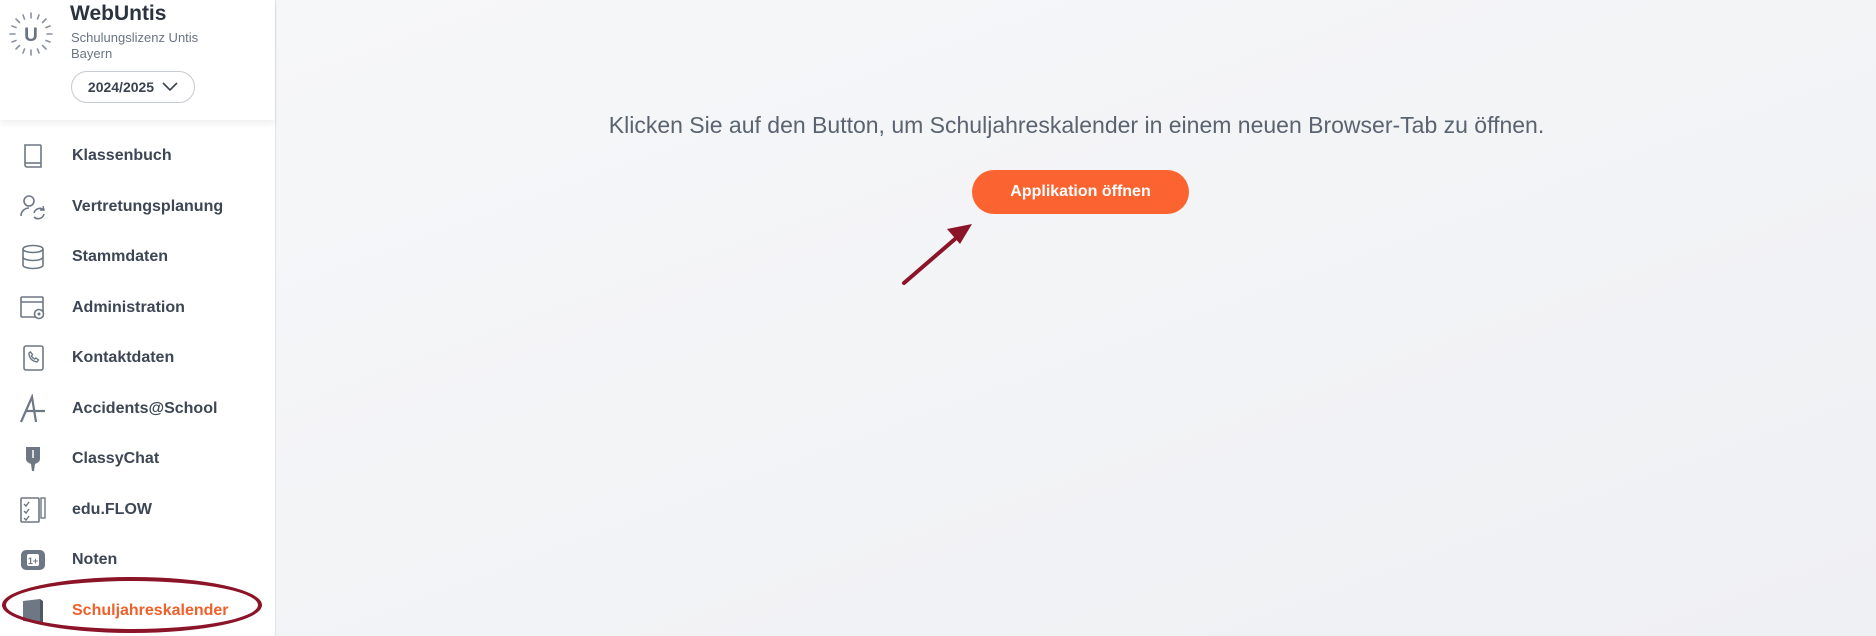 This screenshot has width=1876, height=636. Describe the element at coordinates (121, 87) in the screenshot. I see `school-year-value: 2024/2025` at that location.